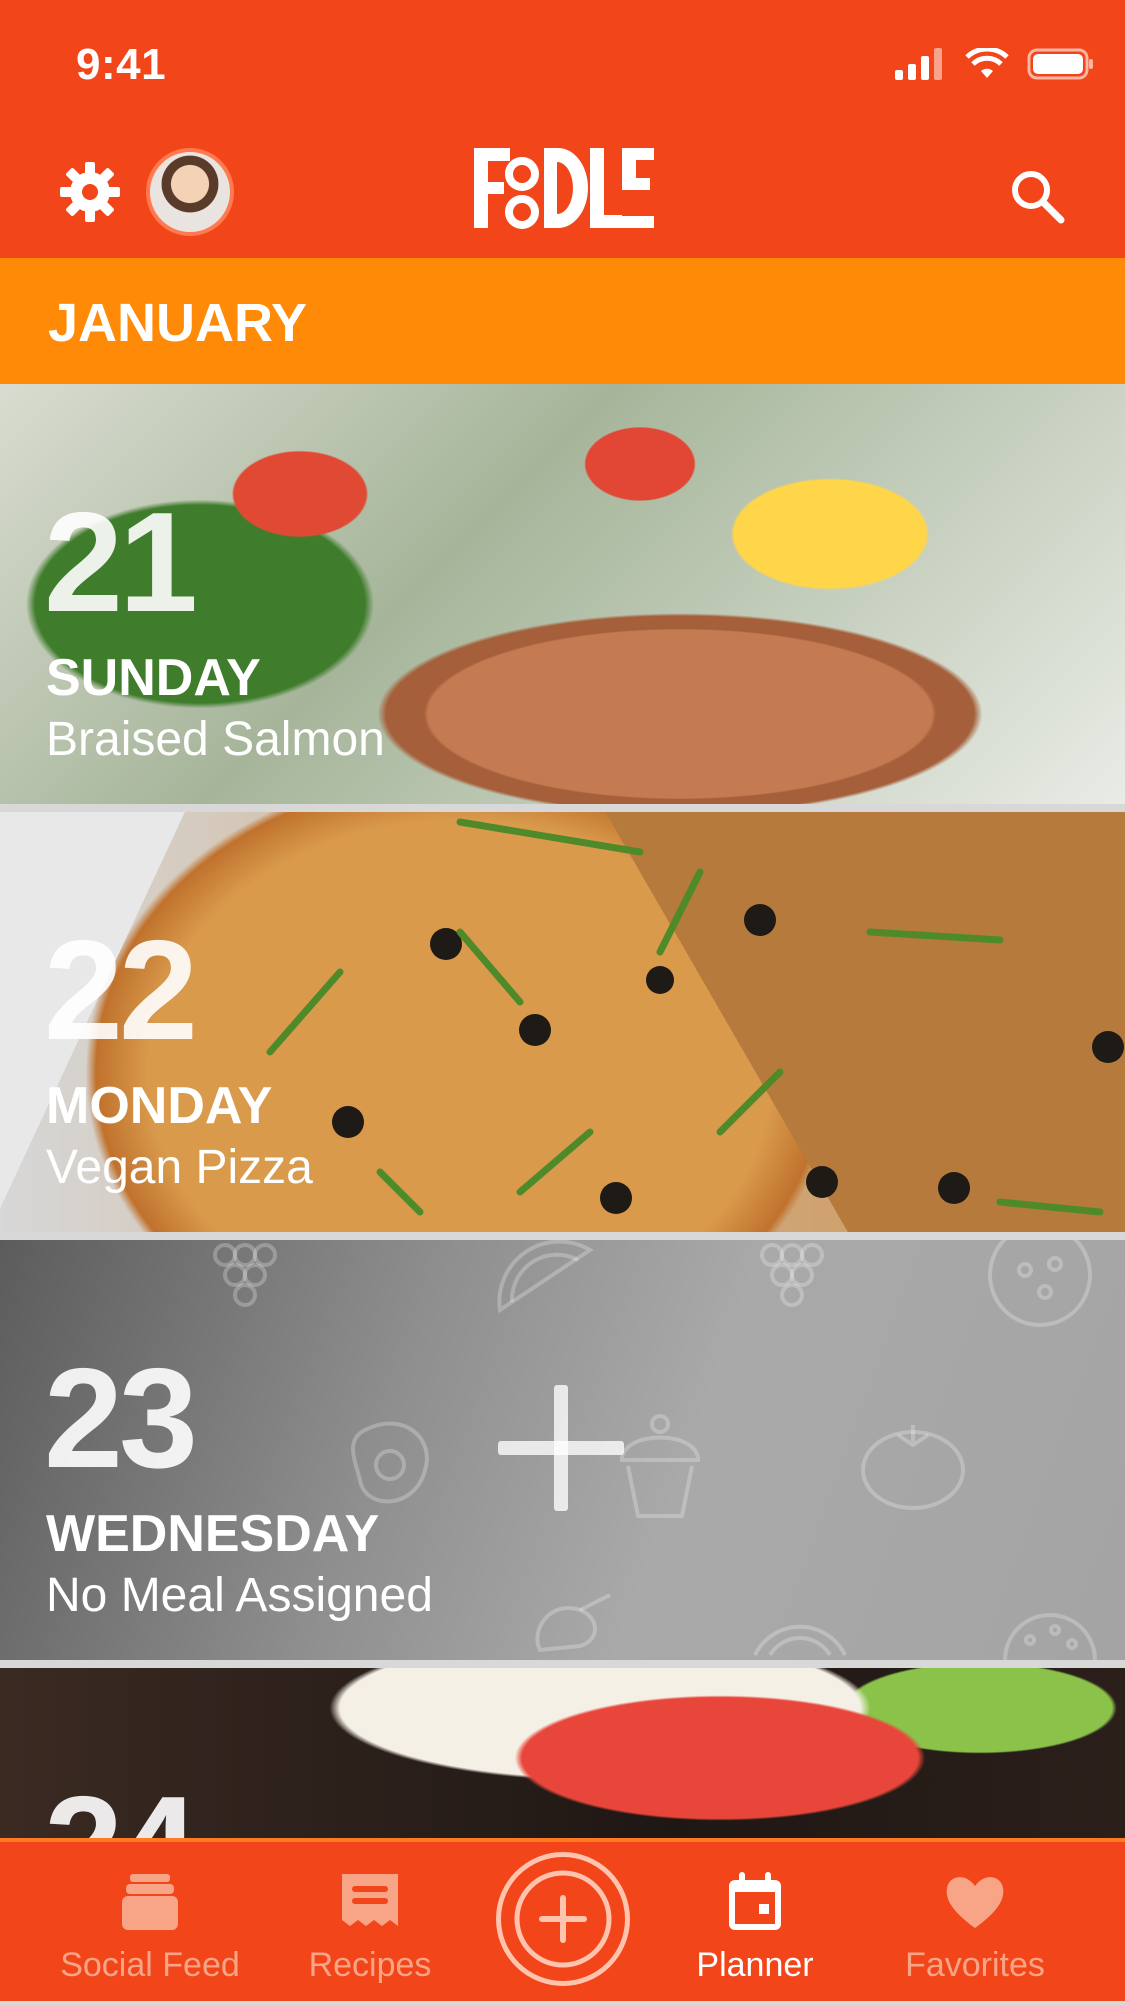 Image resolution: width=1125 pixels, height=2005 pixels. Describe the element at coordinates (90, 192) in the screenshot. I see `settings-gear-icon` at that location.